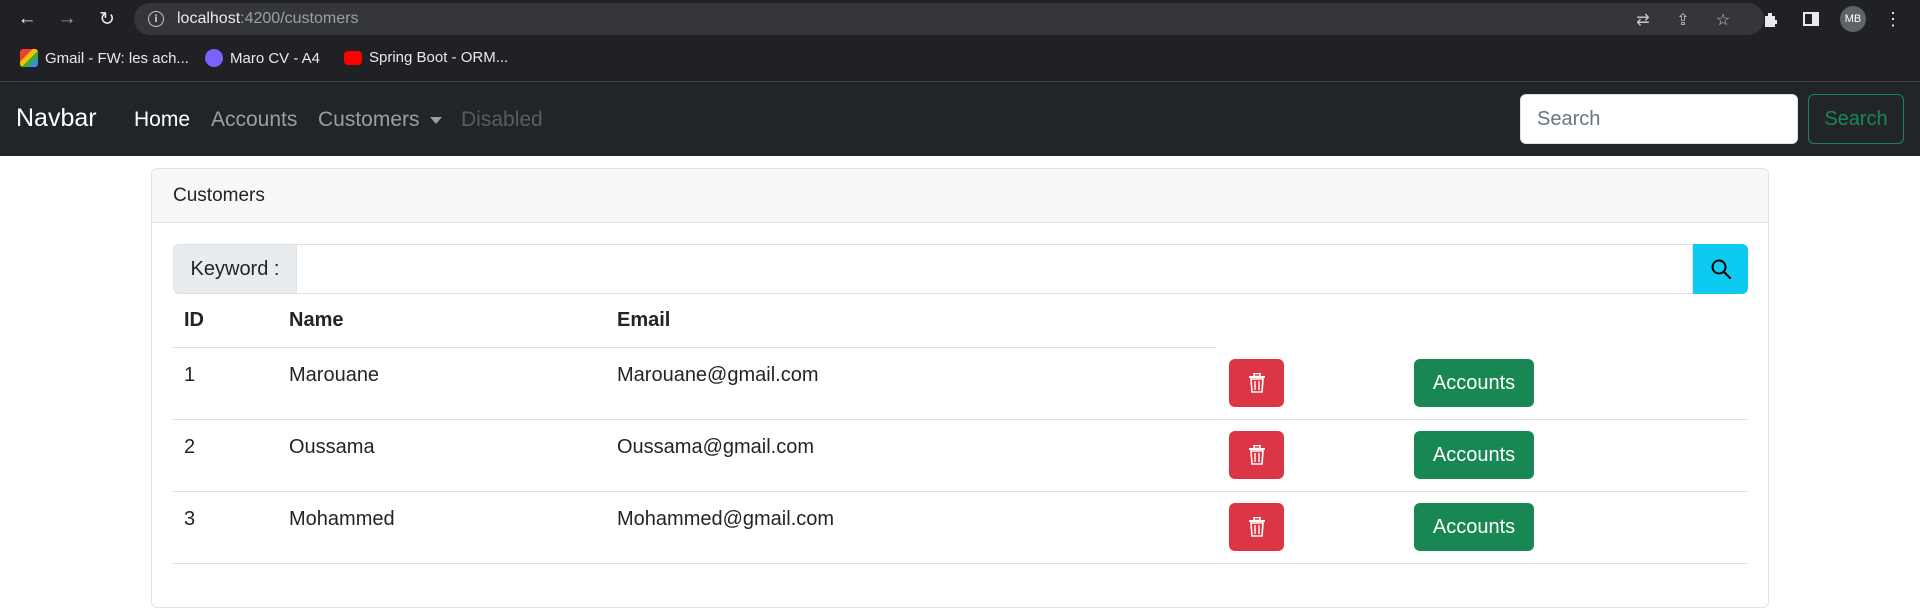  I want to click on nav-dropdown-customers: Customers, so click(380, 120).